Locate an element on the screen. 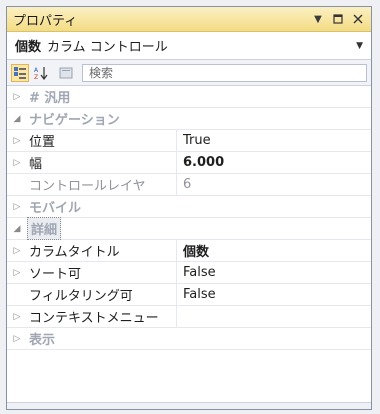  property-row: ▷ ソート可 False is located at coordinates (189, 273).